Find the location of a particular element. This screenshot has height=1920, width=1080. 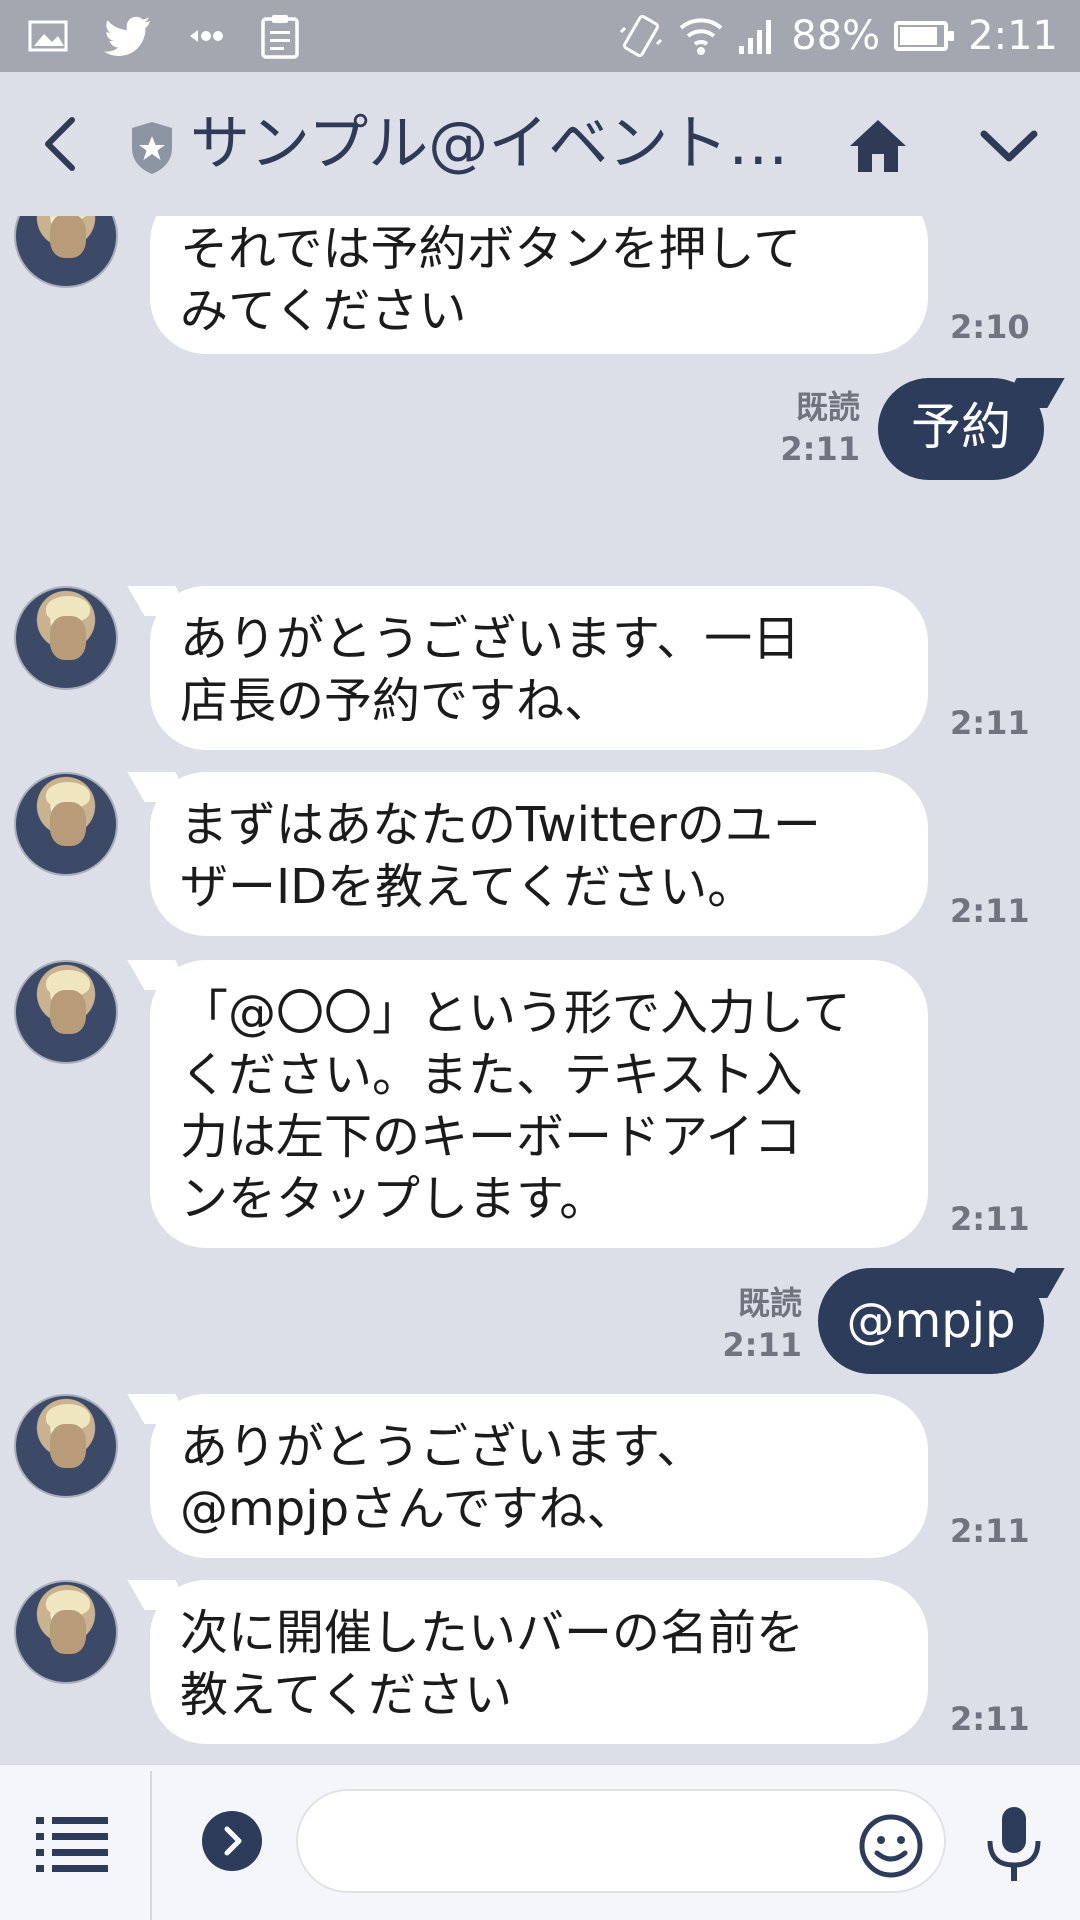

message-bubble-incoming: まずはあなたのTwitterのユー ザーIDを教えてください。 is located at coordinates (539, 854).